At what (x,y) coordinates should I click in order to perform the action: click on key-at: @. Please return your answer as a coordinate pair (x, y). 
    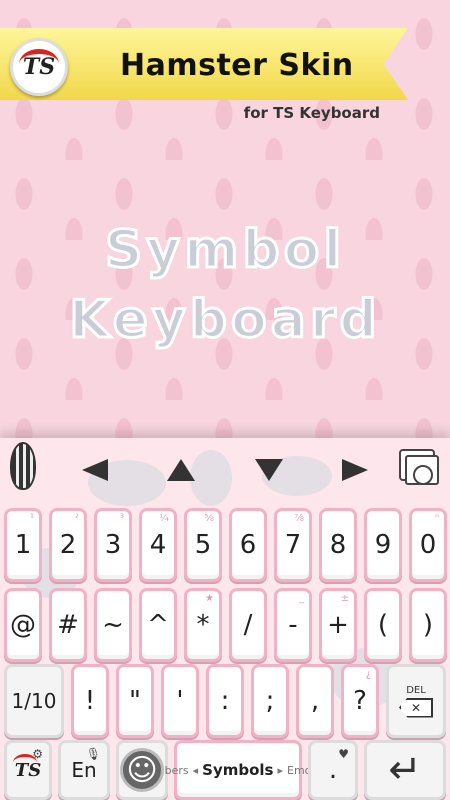
    Looking at the image, I should click on (23, 625).